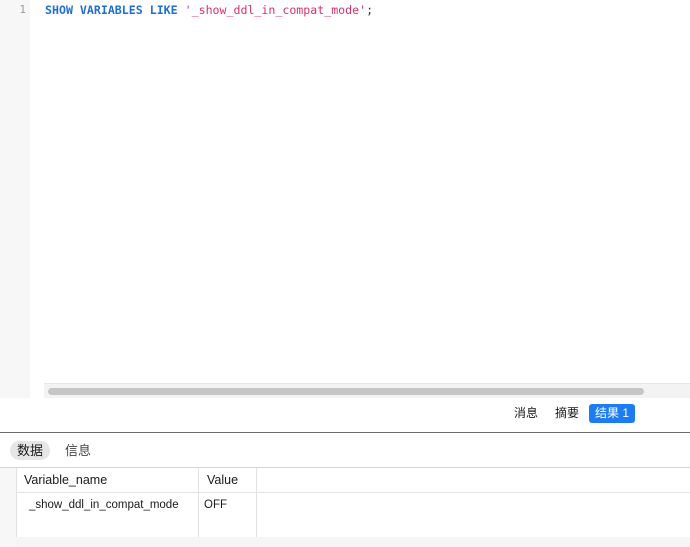 The width and height of the screenshot is (690, 547). Describe the element at coordinates (275, 10) in the screenshot. I see `sql-string-literal: '_show_ddl_in_compat_mode'` at that location.